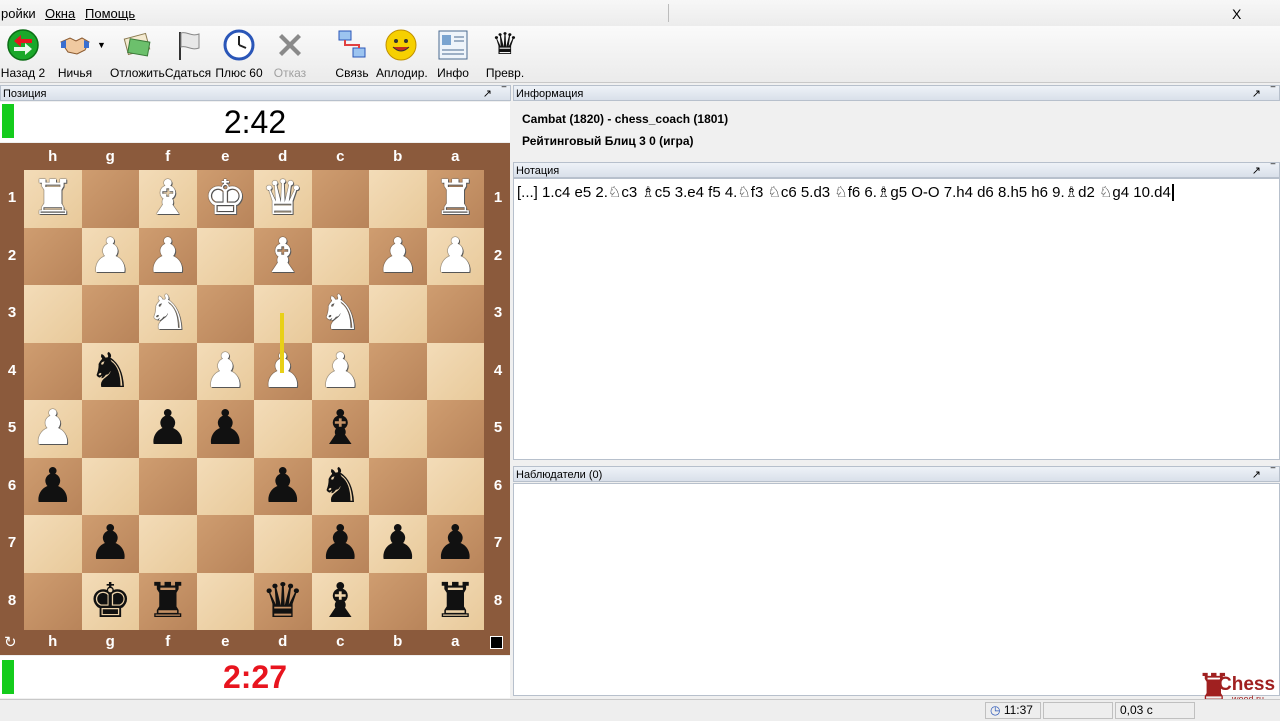  What do you see at coordinates (453, 54) in the screenshot?
I see `info-button: Инфо` at bounding box center [453, 54].